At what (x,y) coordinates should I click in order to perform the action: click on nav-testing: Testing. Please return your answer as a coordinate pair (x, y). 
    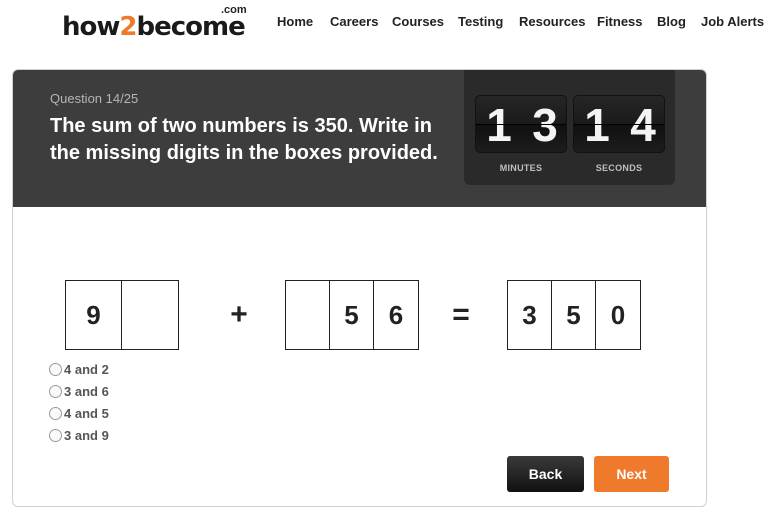
    Looking at the image, I should click on (480, 21).